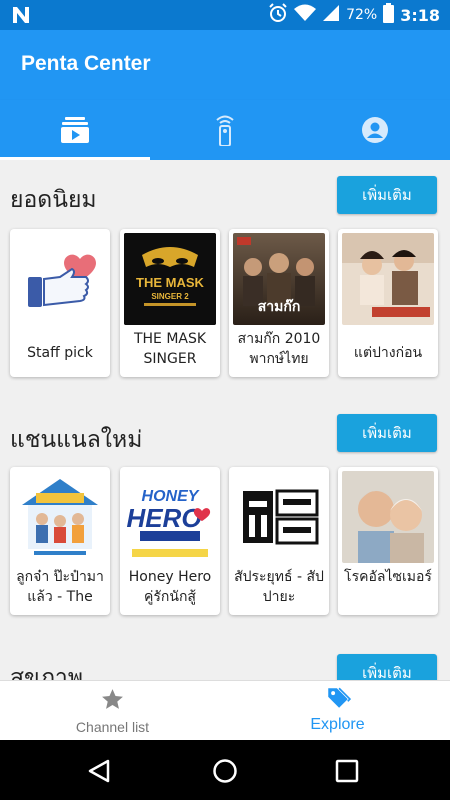  I want to click on elderly-couple-photo, so click(388, 517).